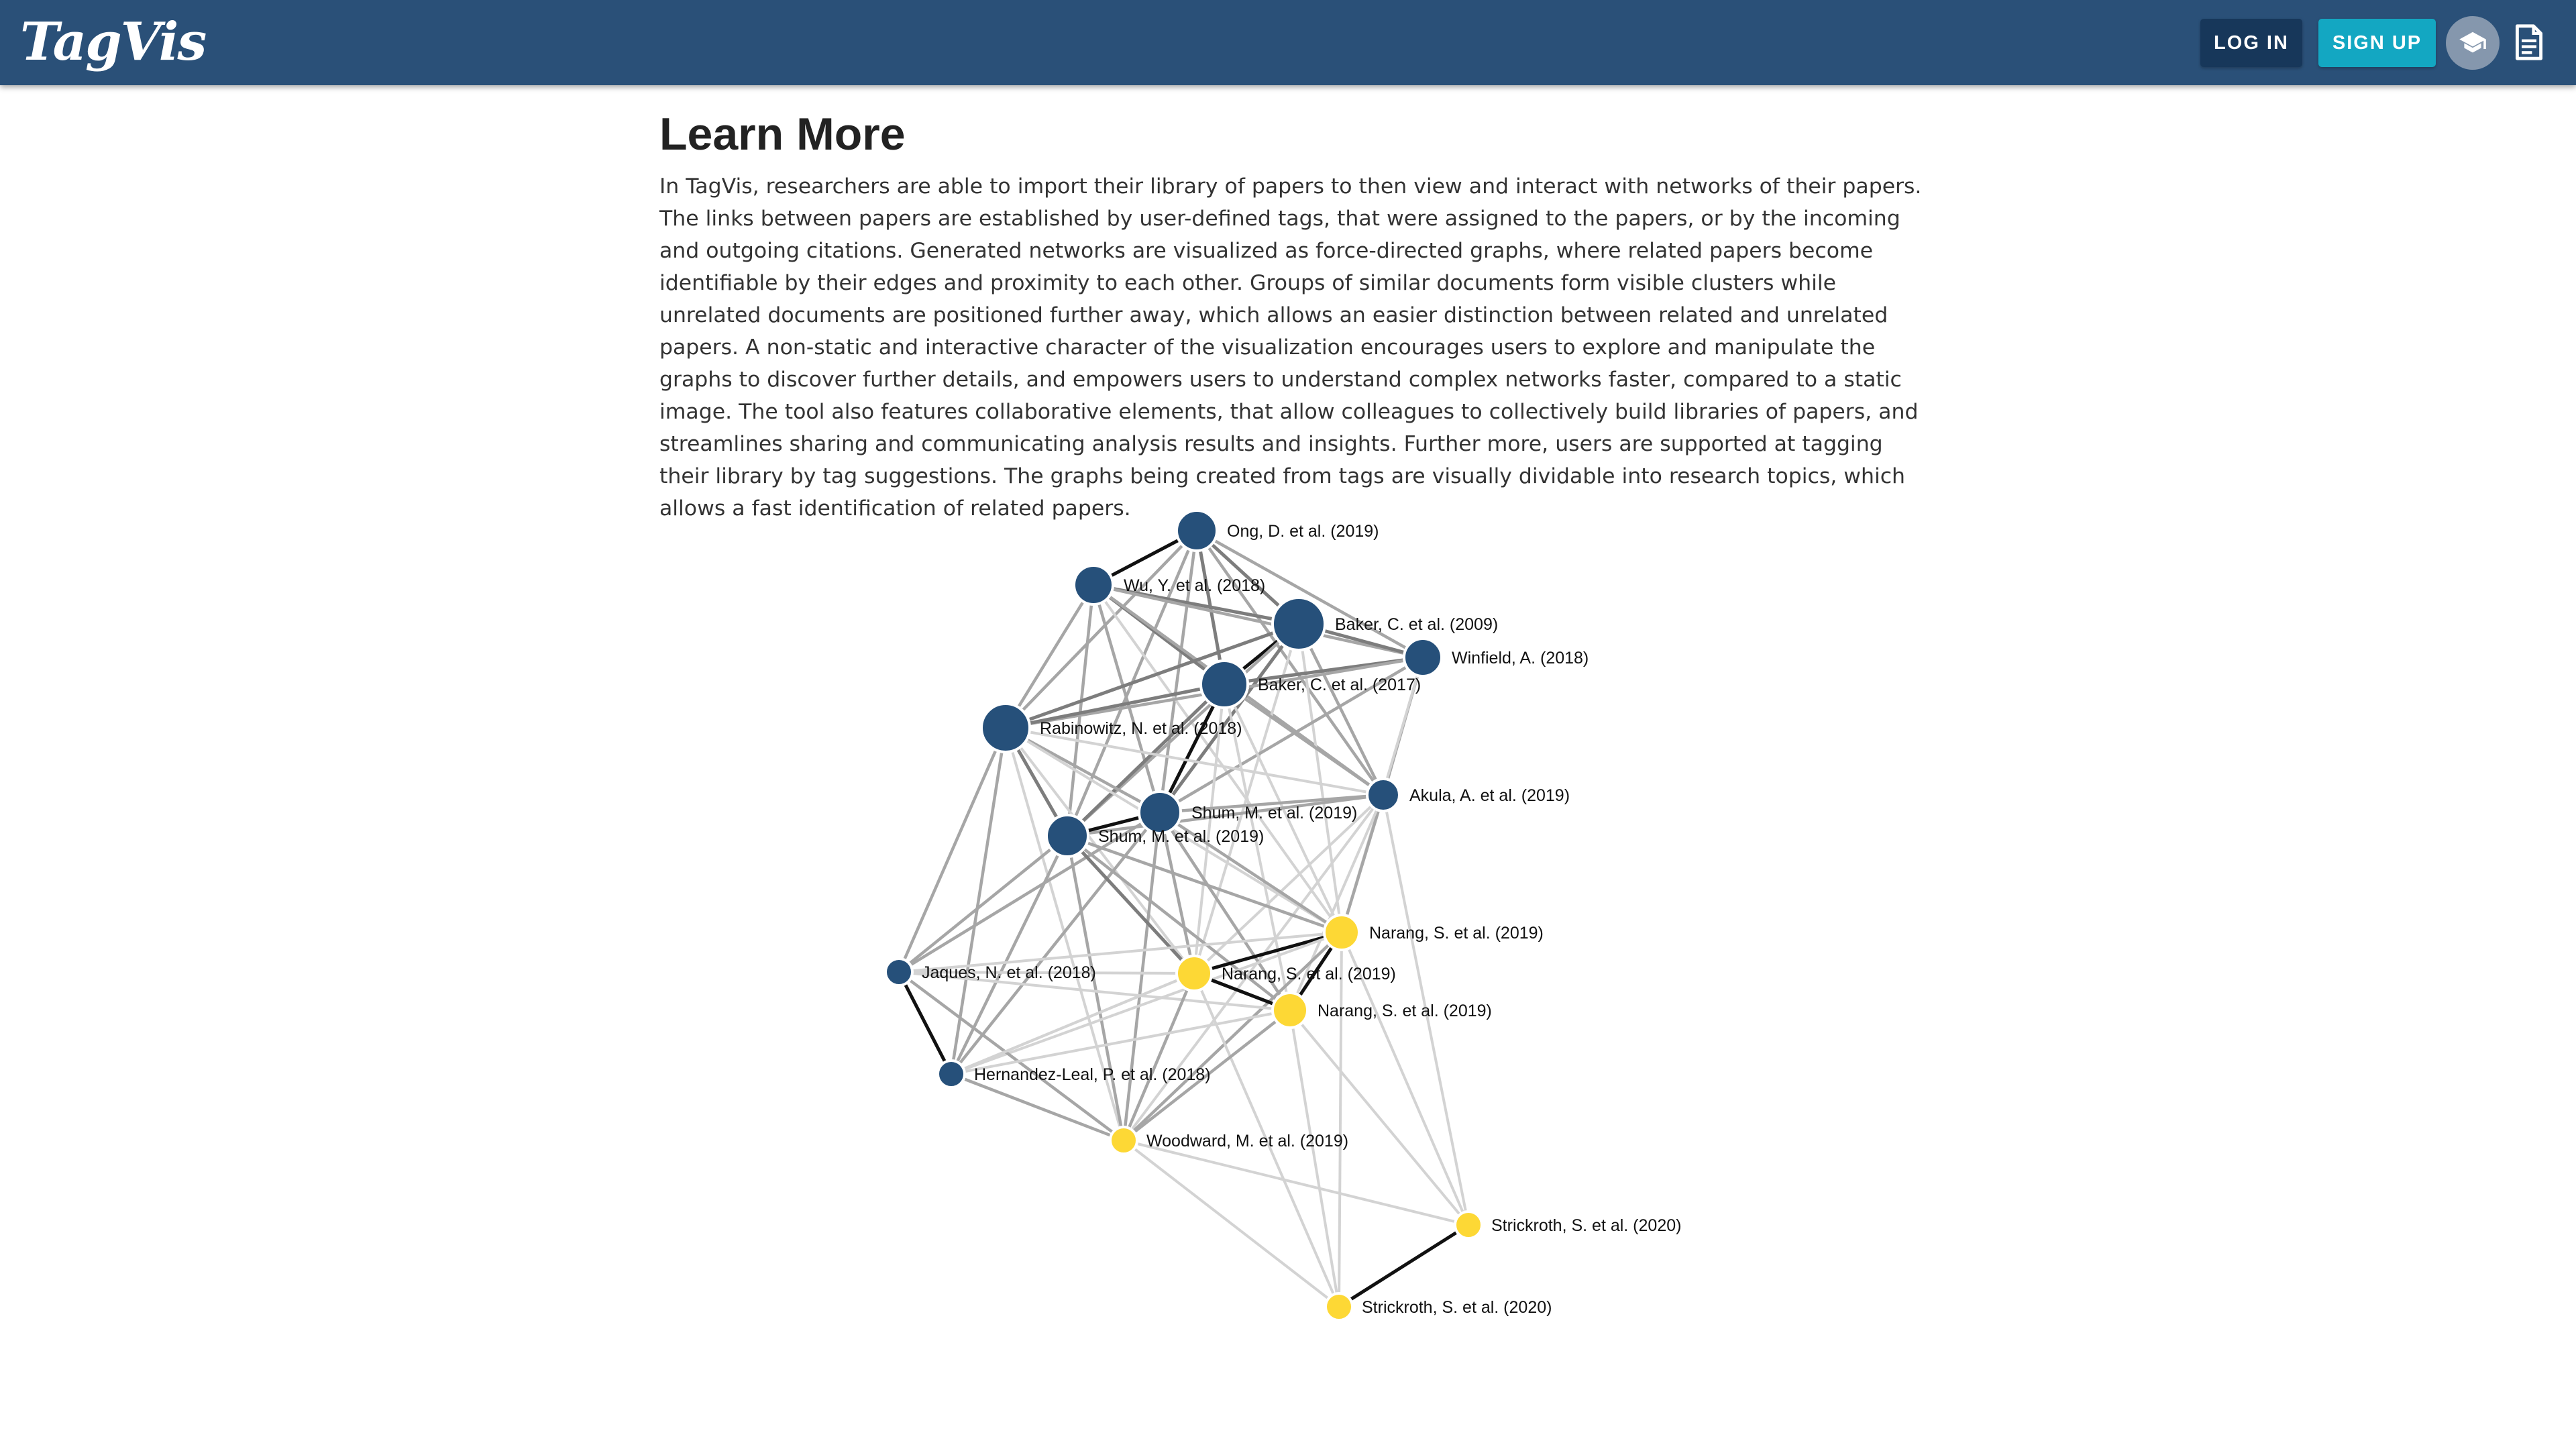  I want to click on learn-more-button, so click(2473, 43).